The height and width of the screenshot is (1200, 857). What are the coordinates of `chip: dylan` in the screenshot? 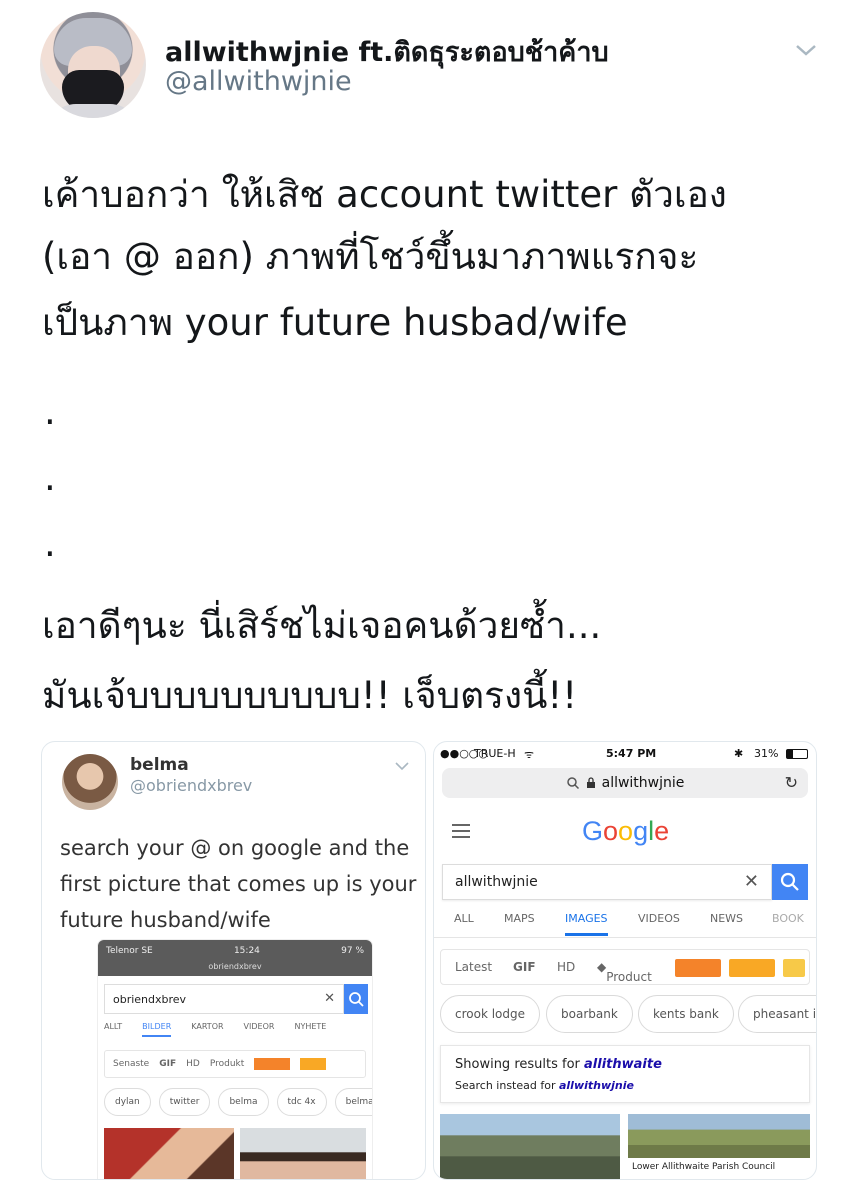 It's located at (127, 1102).